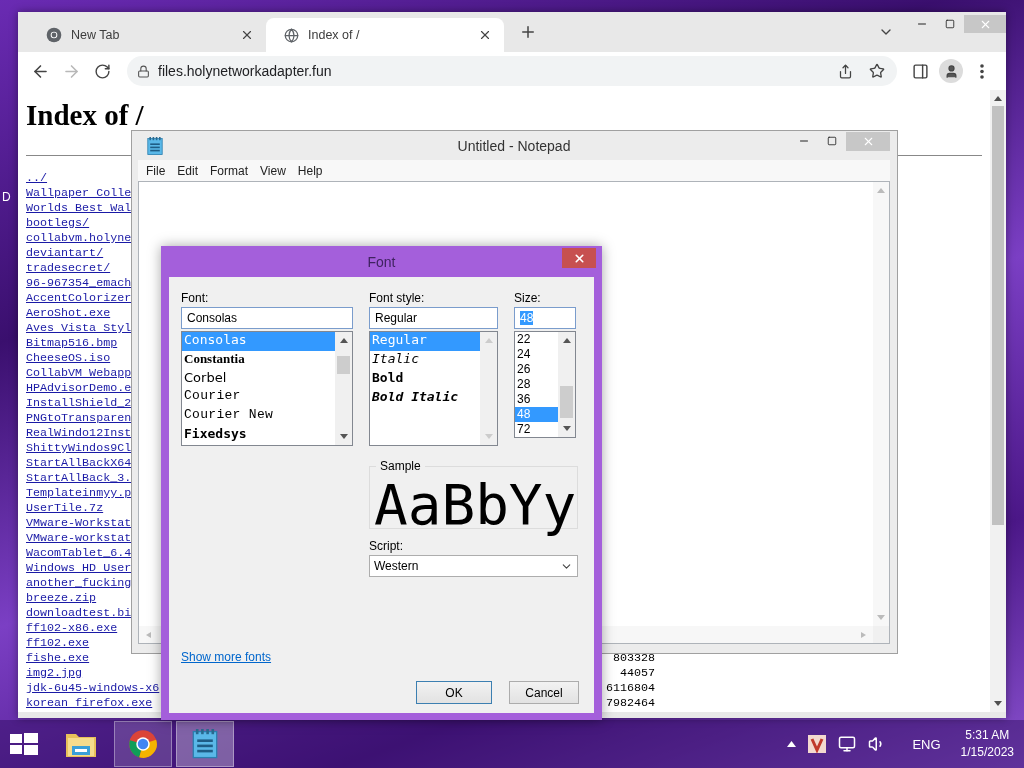 The image size is (1024, 768). Describe the element at coordinates (58, 223) in the screenshot. I see `file-link: bootlegs/` at that location.